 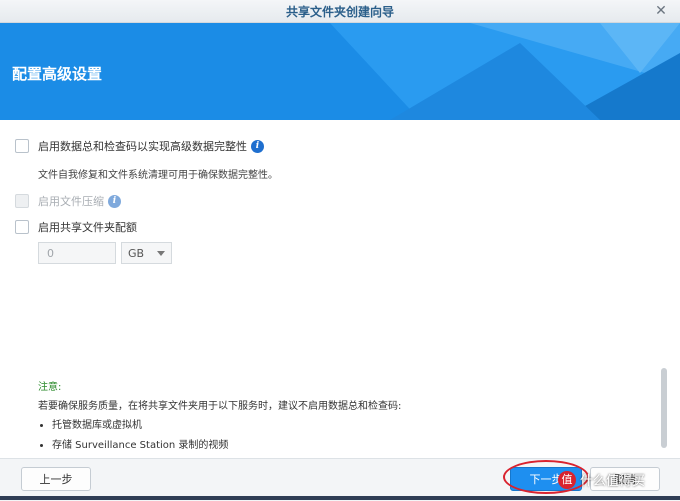 I want to click on checksum-description-row: 文件自我修复和文件系统清理可用于确保数据完整性。, so click(x=158, y=173).